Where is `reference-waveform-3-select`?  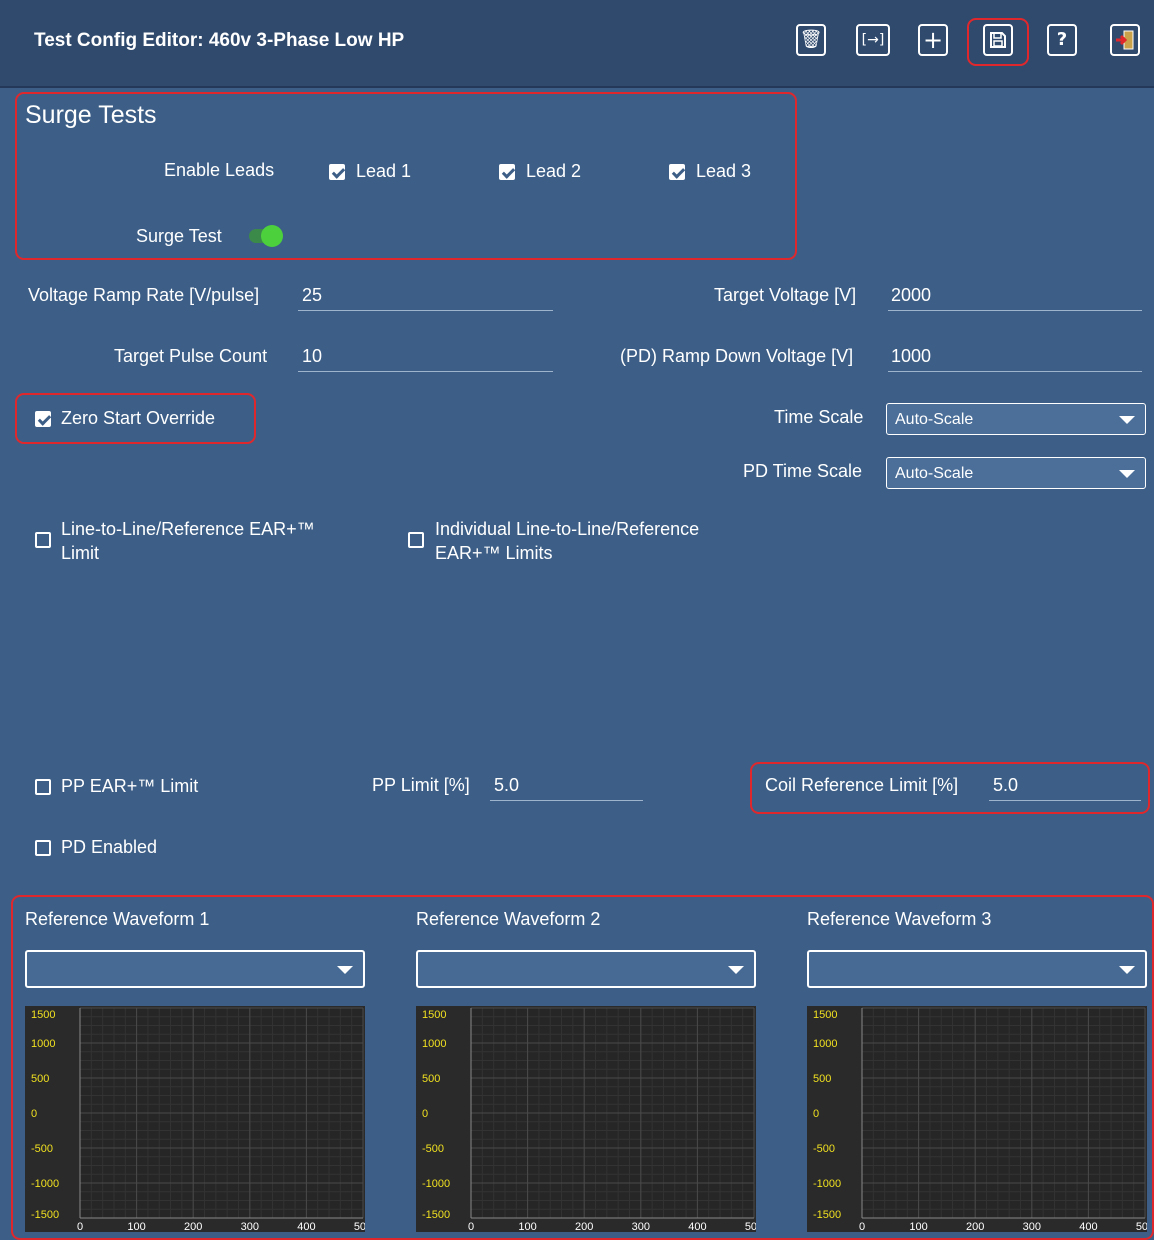
reference-waveform-3-select is located at coordinates (977, 969).